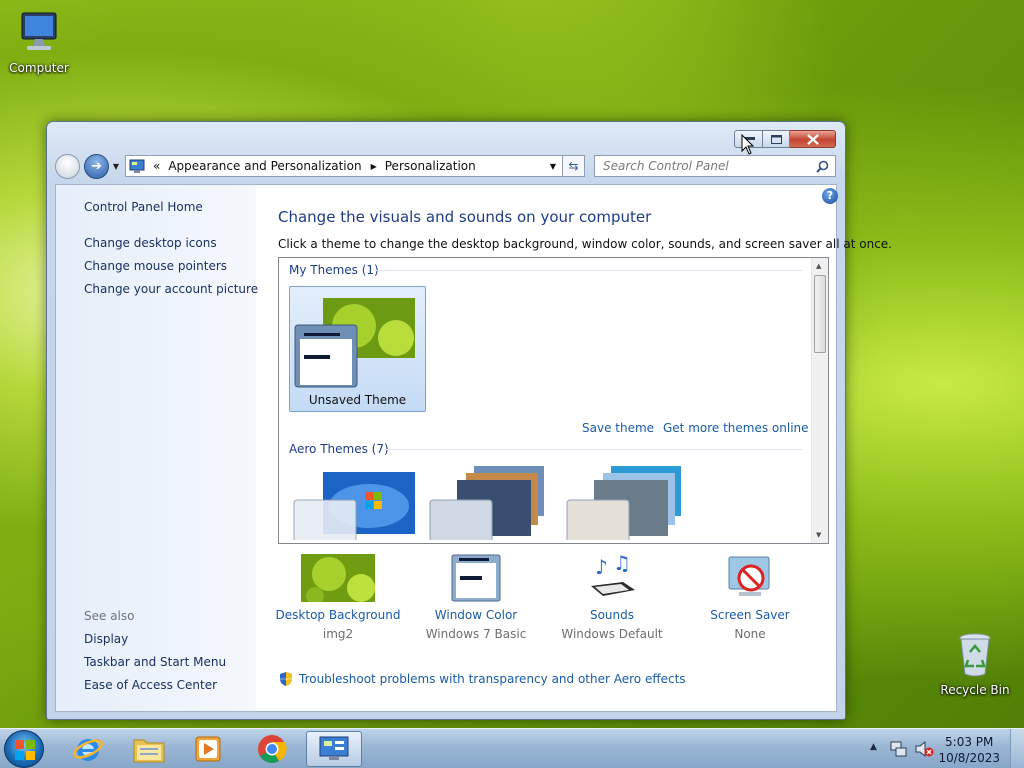 This screenshot has height=768, width=1024. I want to click on volume-muted-icon, so click(924, 749).